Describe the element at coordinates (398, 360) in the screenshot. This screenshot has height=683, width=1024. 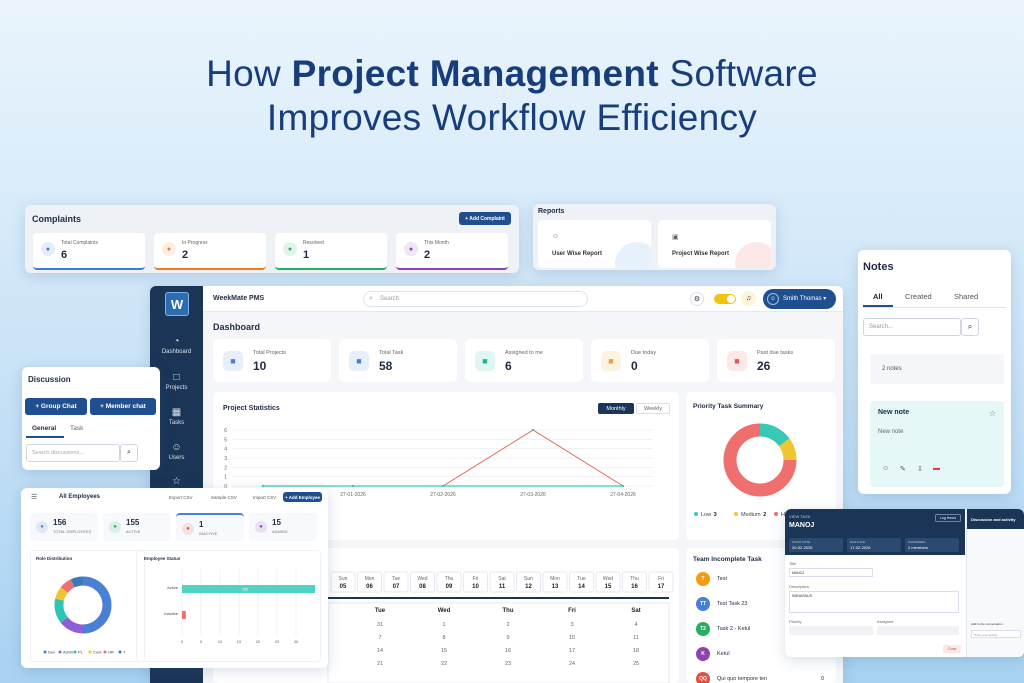
I see `dashboard-stat-card: ■ Total Task 58` at that location.